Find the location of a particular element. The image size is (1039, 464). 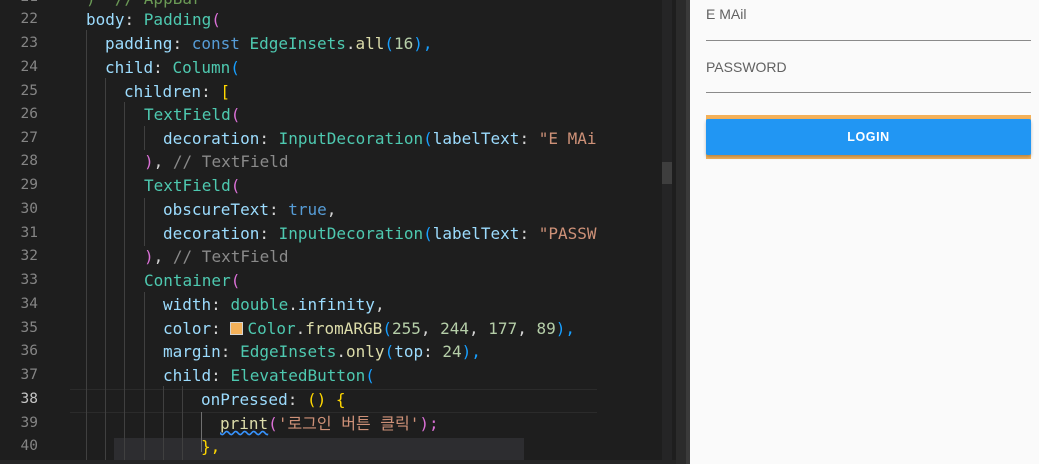

email-label: E MAil is located at coordinates (726, 14).